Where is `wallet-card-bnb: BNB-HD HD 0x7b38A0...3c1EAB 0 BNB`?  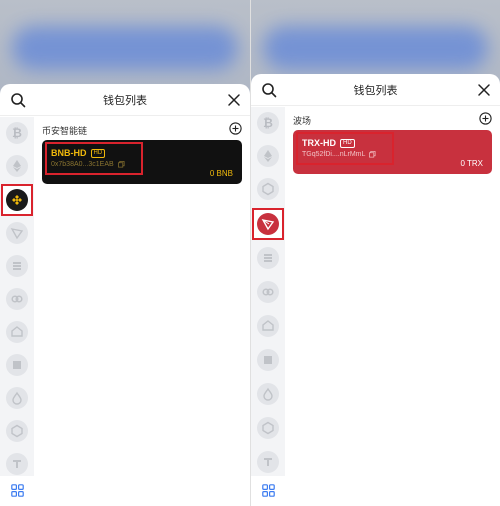 wallet-card-bnb: BNB-HD HD 0x7b38A0...3c1EAB 0 BNB is located at coordinates (142, 162).